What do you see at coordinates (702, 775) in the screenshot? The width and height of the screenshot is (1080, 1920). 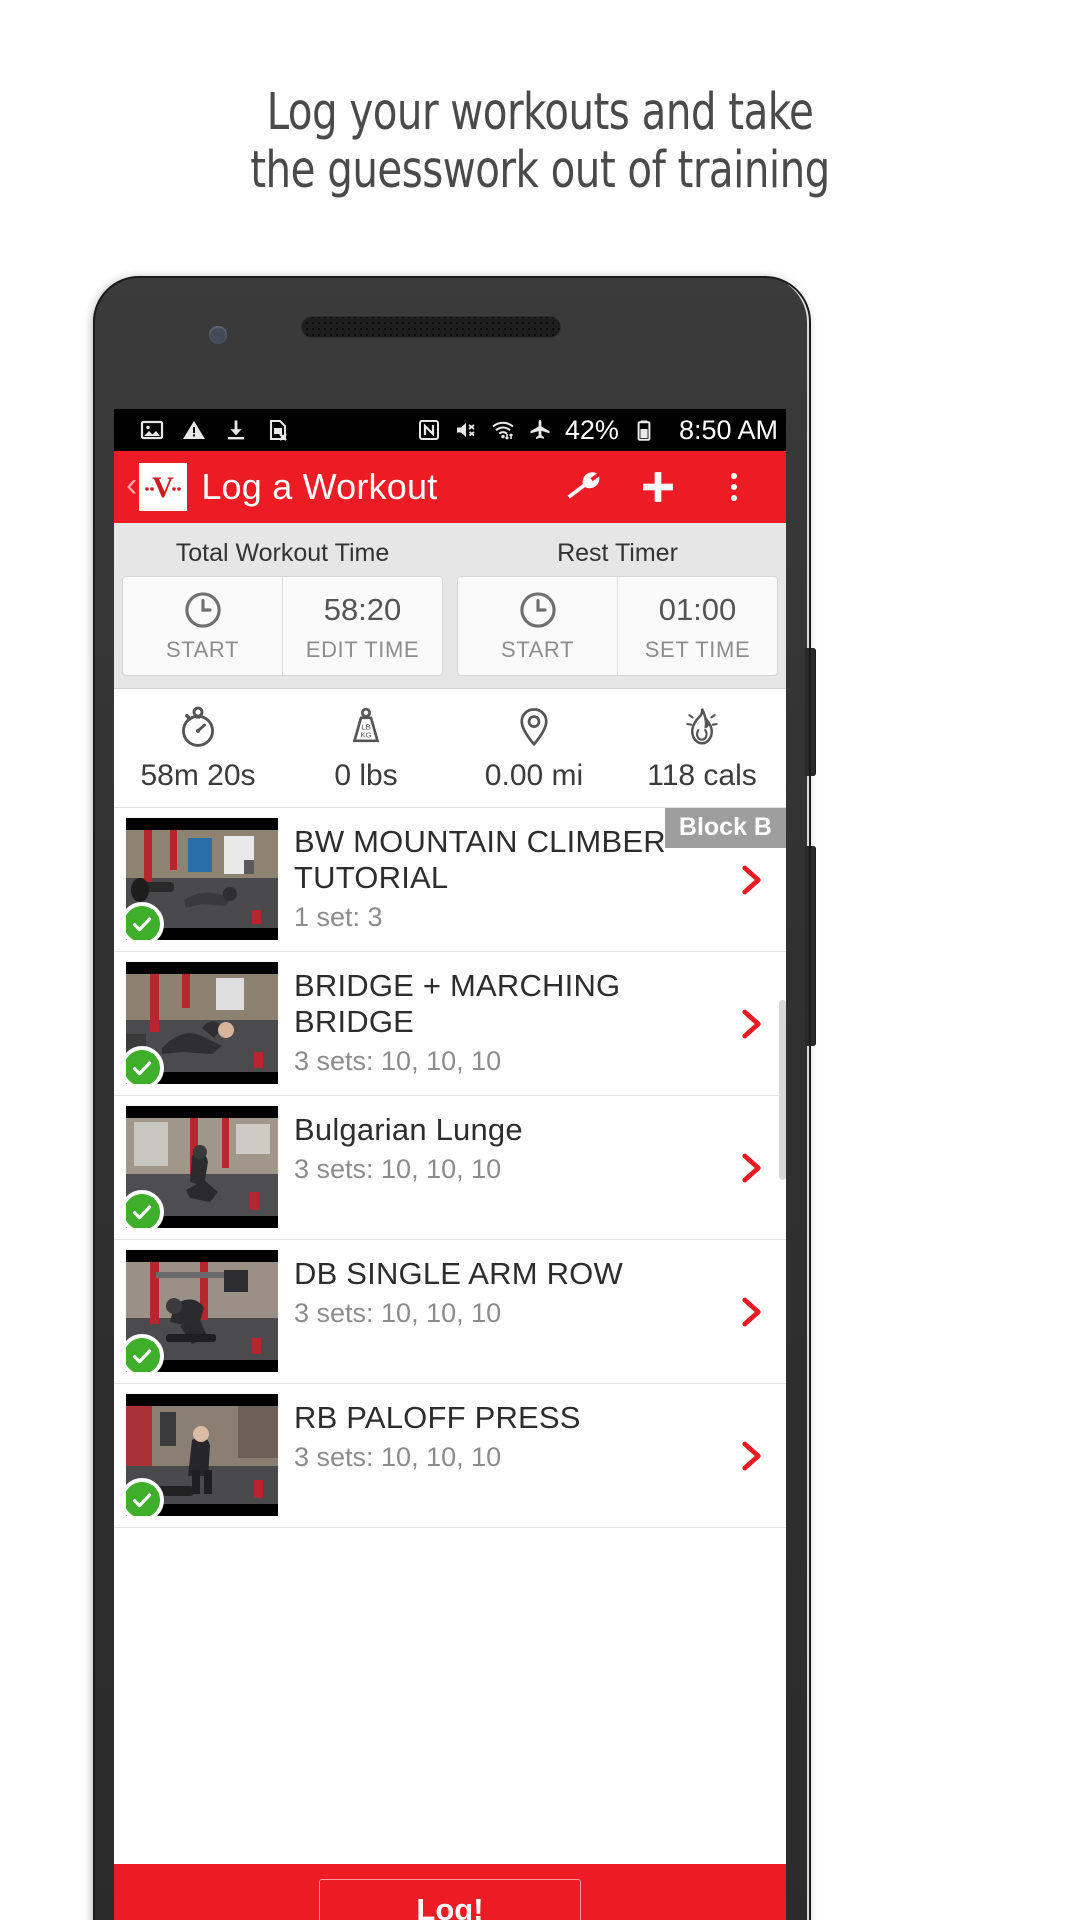 I see `stat-calories-value: 118 cals` at bounding box center [702, 775].